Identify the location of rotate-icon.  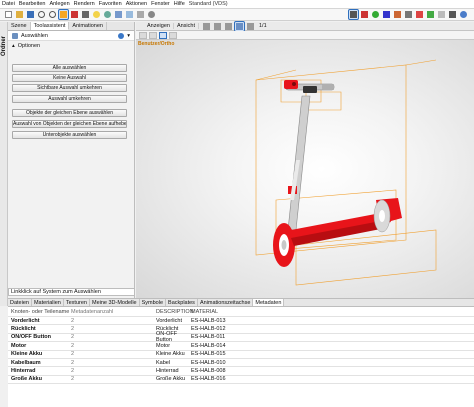
(375, 14).